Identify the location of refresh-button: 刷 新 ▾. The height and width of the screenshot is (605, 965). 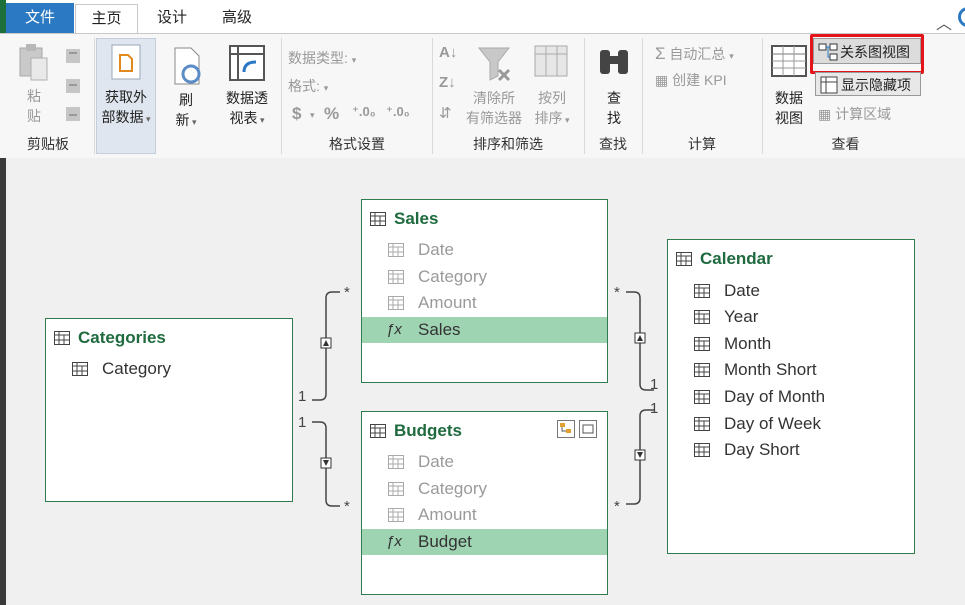
(186, 89).